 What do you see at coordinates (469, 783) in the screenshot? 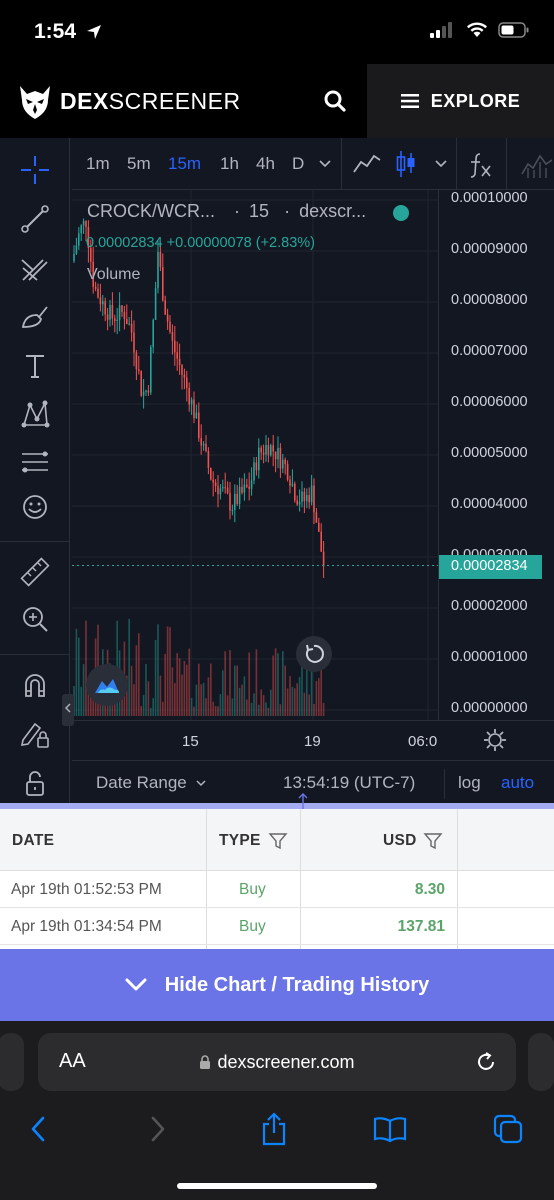
I see `log-scale-toggle: log` at bounding box center [469, 783].